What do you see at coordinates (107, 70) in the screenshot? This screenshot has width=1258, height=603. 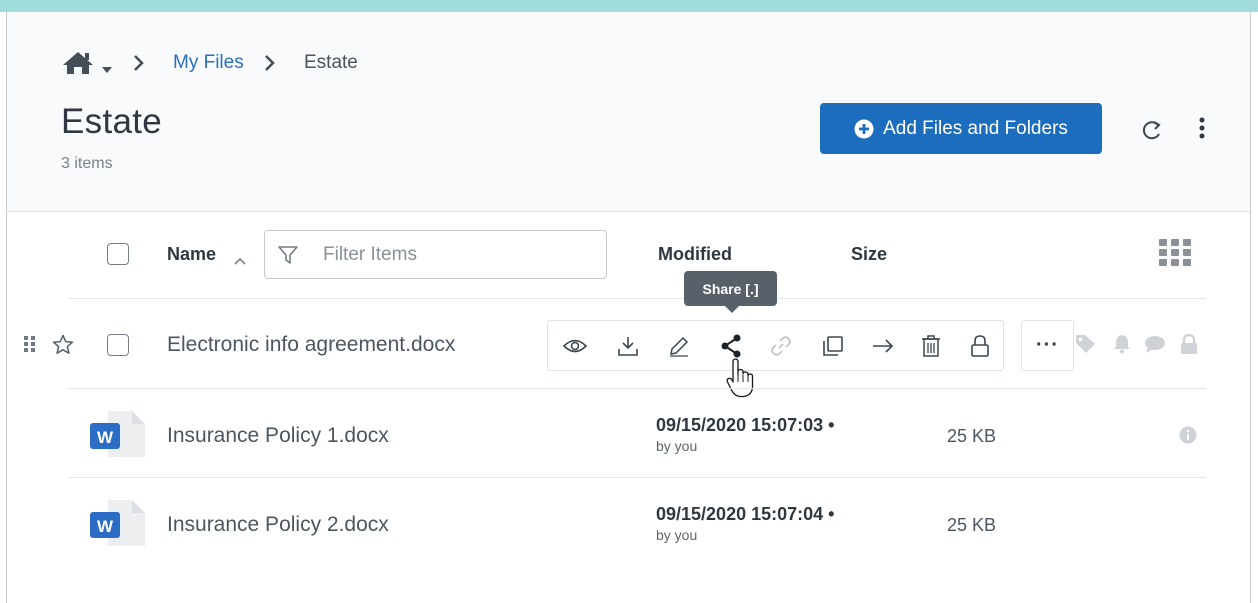 I see `caret-down-icon` at bounding box center [107, 70].